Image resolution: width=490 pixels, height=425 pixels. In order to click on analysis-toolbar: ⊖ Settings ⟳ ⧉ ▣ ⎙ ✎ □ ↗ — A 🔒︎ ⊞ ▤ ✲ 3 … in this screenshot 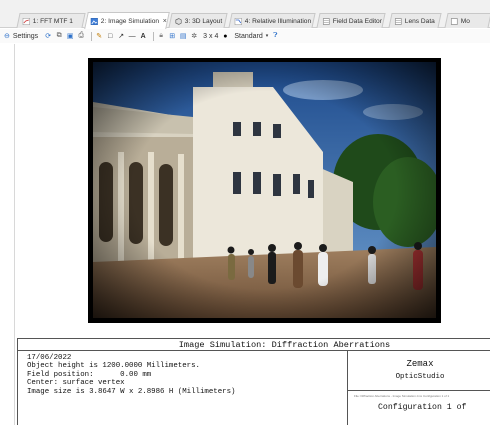, I will do `click(245, 36)`.